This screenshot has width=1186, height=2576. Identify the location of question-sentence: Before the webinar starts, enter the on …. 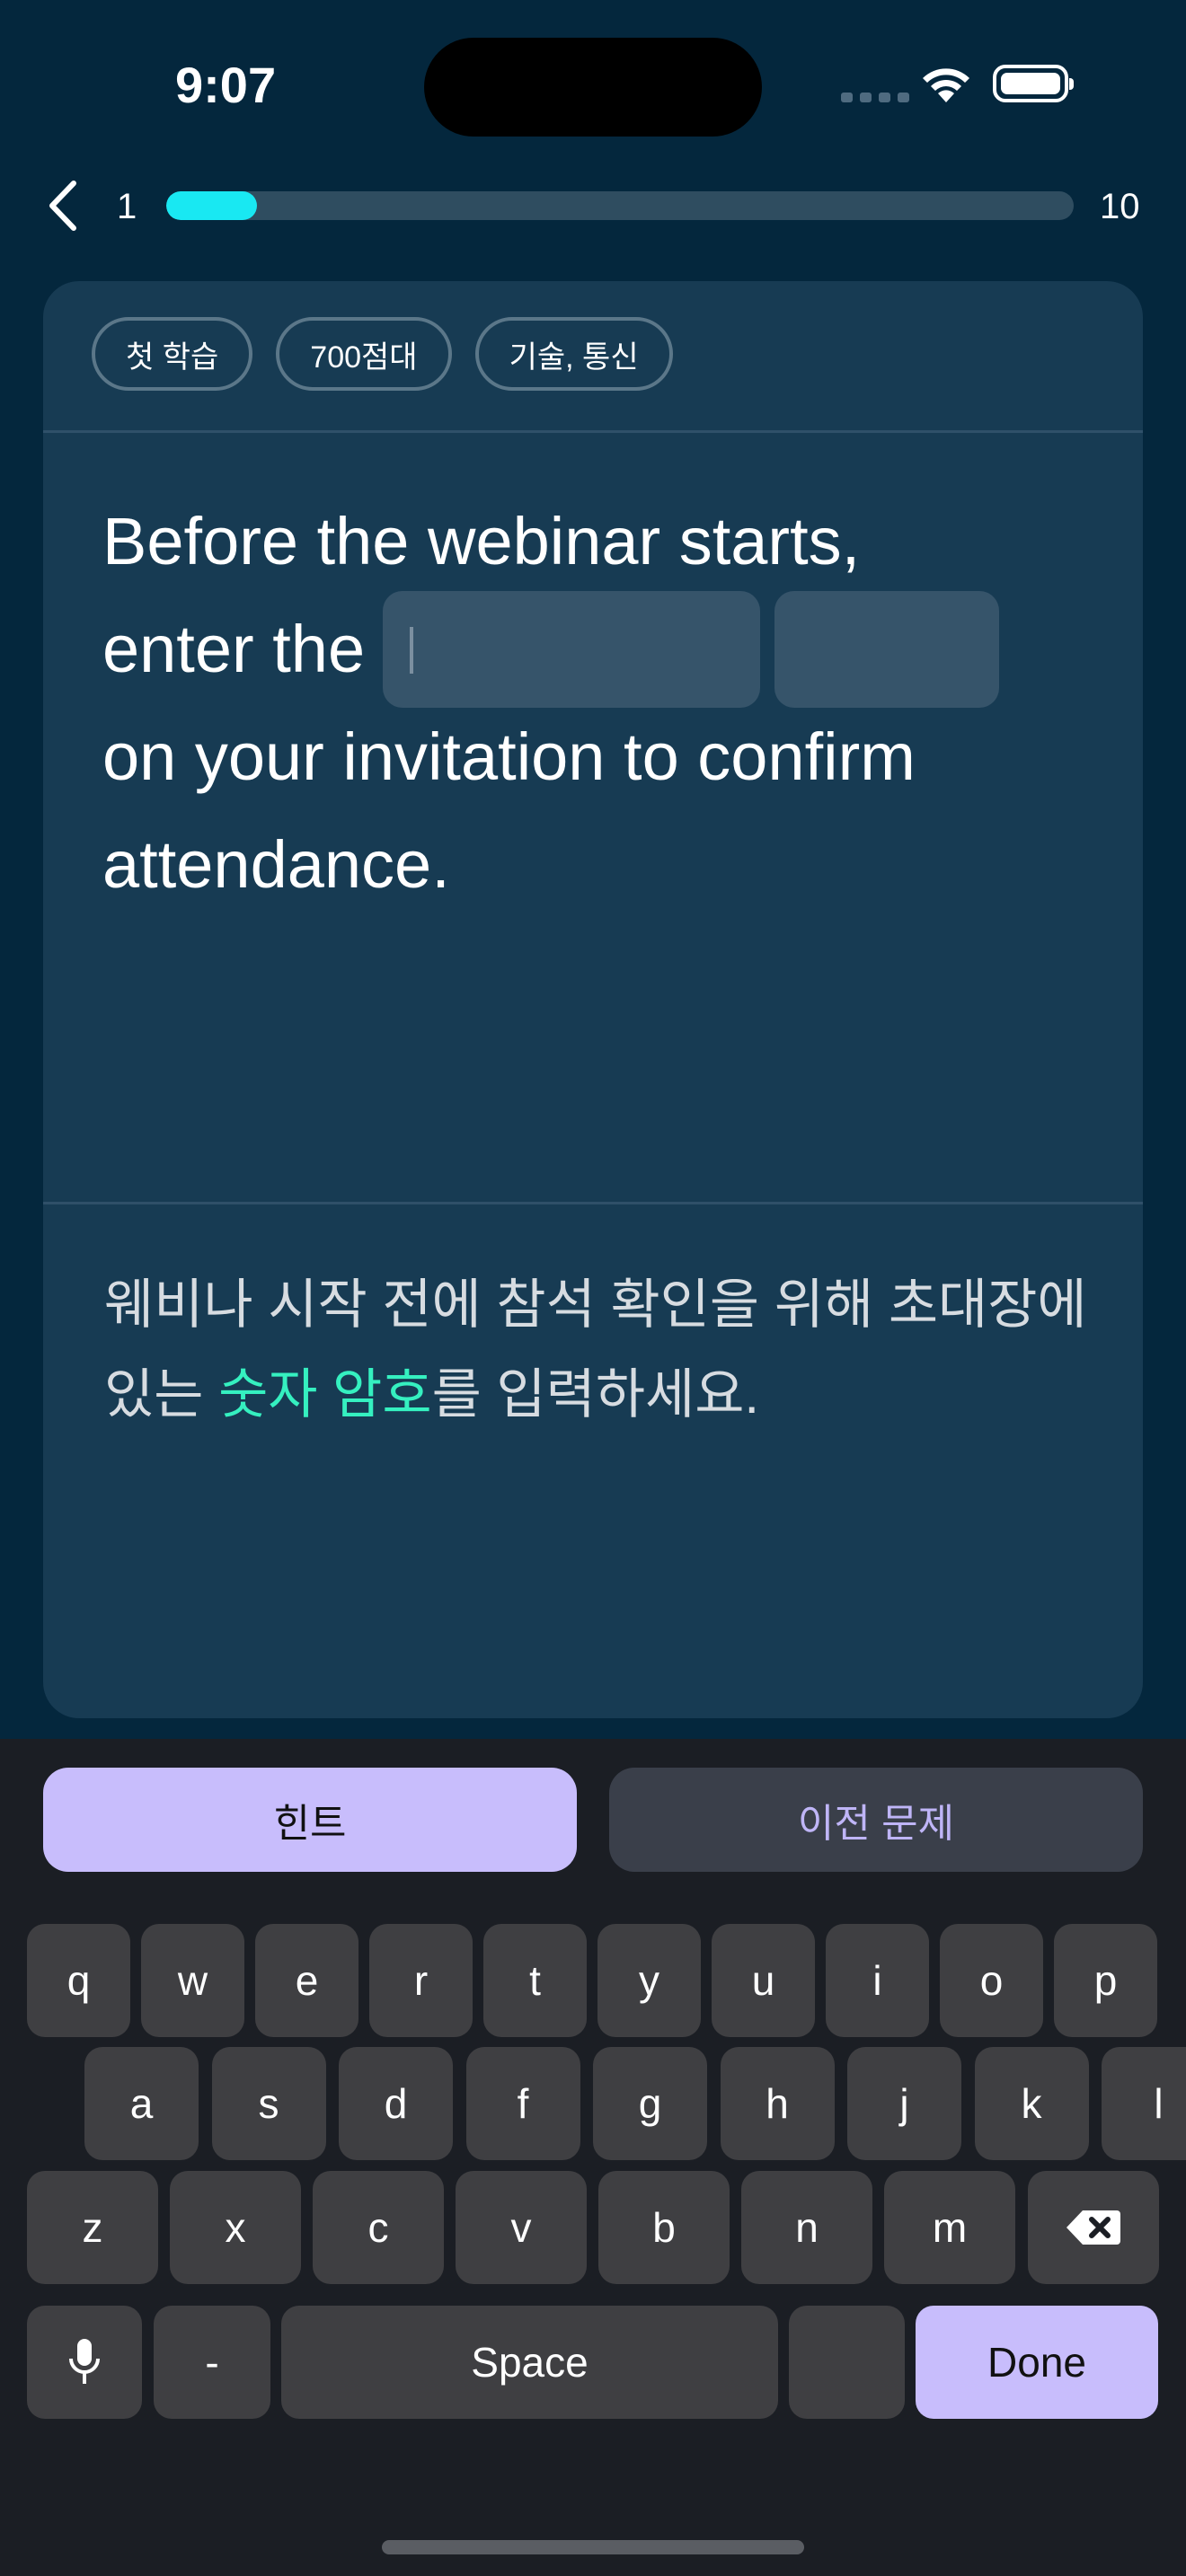
(601, 703).